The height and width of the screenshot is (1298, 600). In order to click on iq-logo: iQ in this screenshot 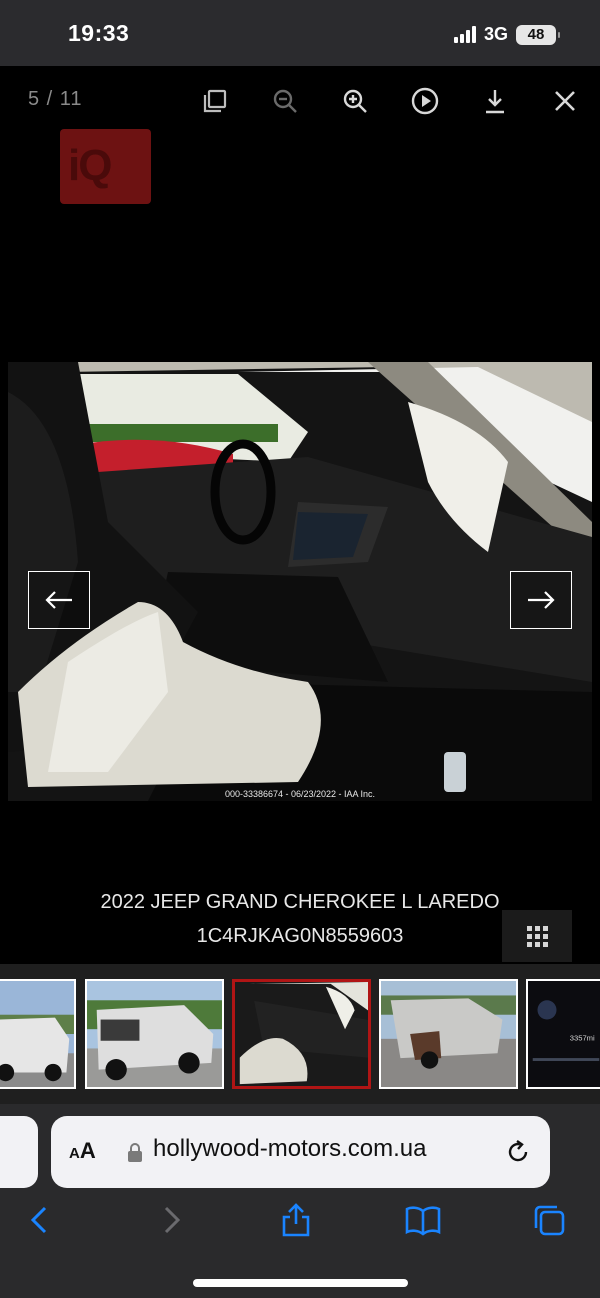, I will do `click(105, 166)`.